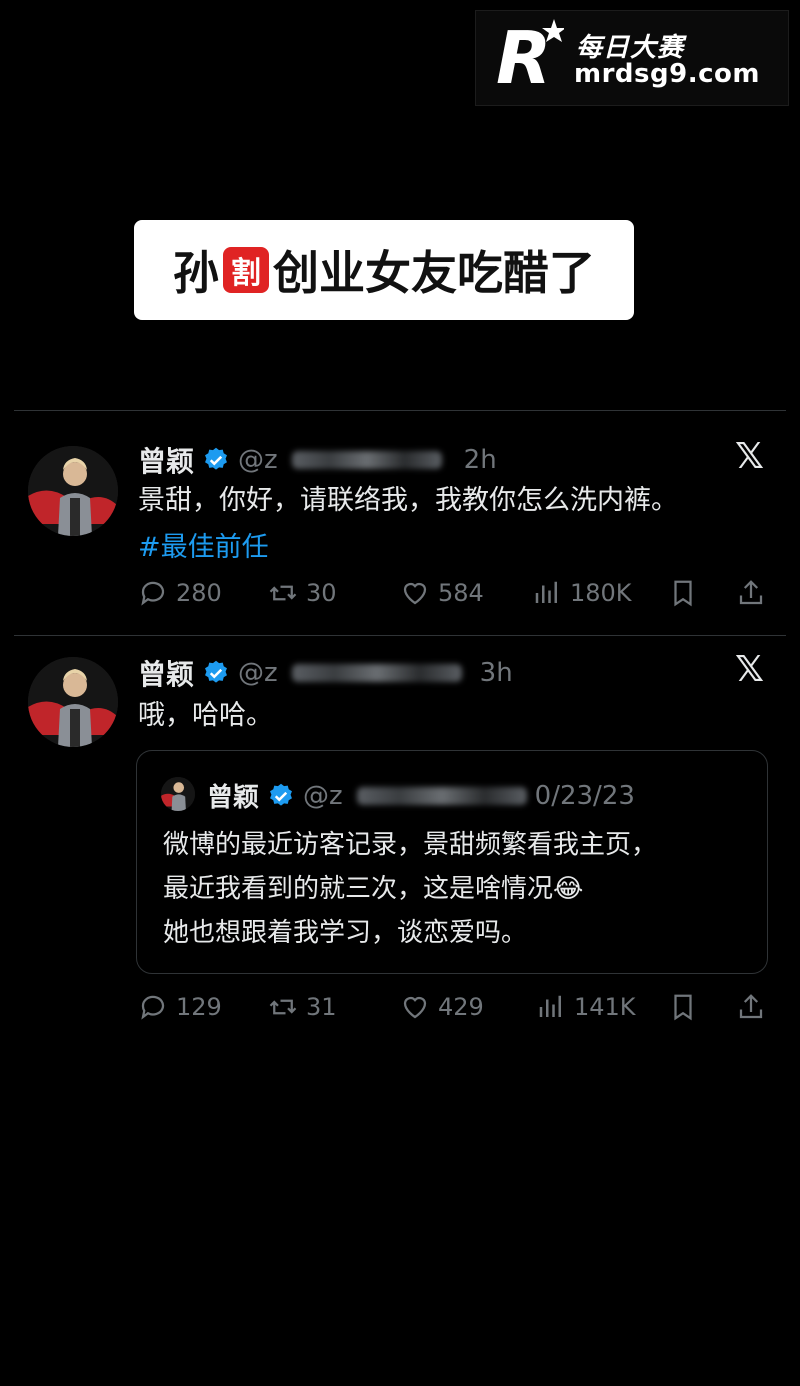 The image size is (800, 1386). What do you see at coordinates (605, 1007) in the screenshot?
I see `views-count: 141K` at bounding box center [605, 1007].